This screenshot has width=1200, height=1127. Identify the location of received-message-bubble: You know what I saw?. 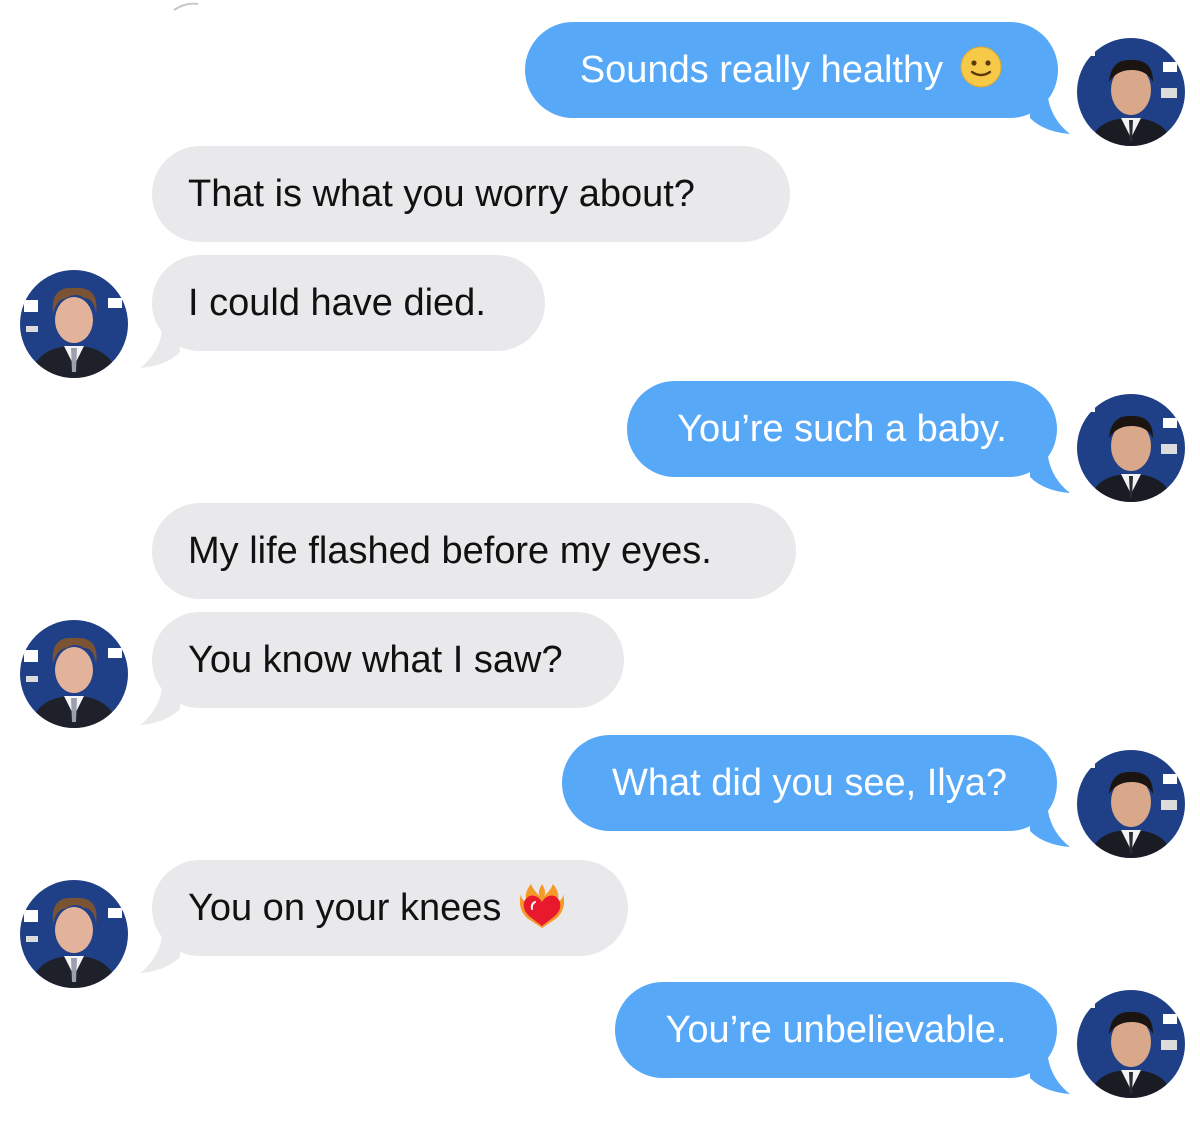
(388, 660).